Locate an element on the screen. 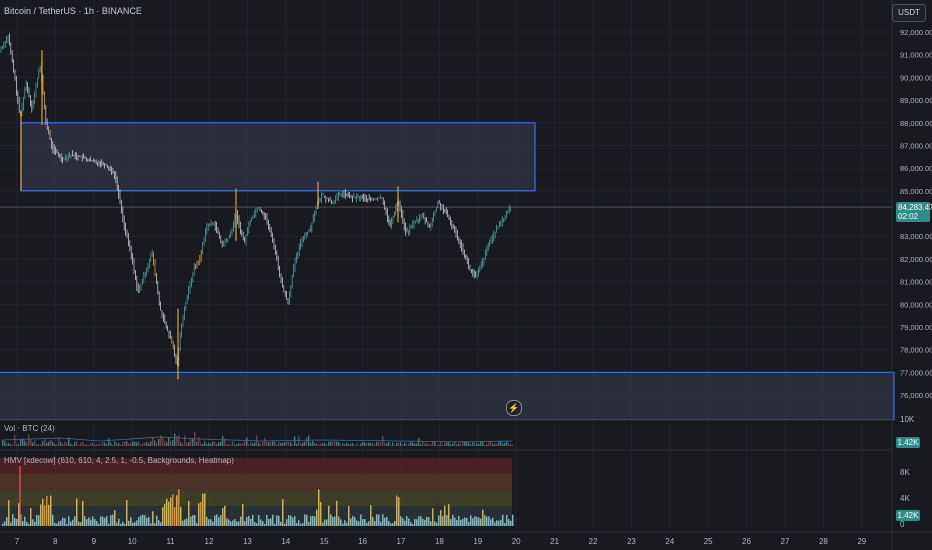 The width and height of the screenshot is (932, 550). currency-button: USDT is located at coordinates (909, 13).